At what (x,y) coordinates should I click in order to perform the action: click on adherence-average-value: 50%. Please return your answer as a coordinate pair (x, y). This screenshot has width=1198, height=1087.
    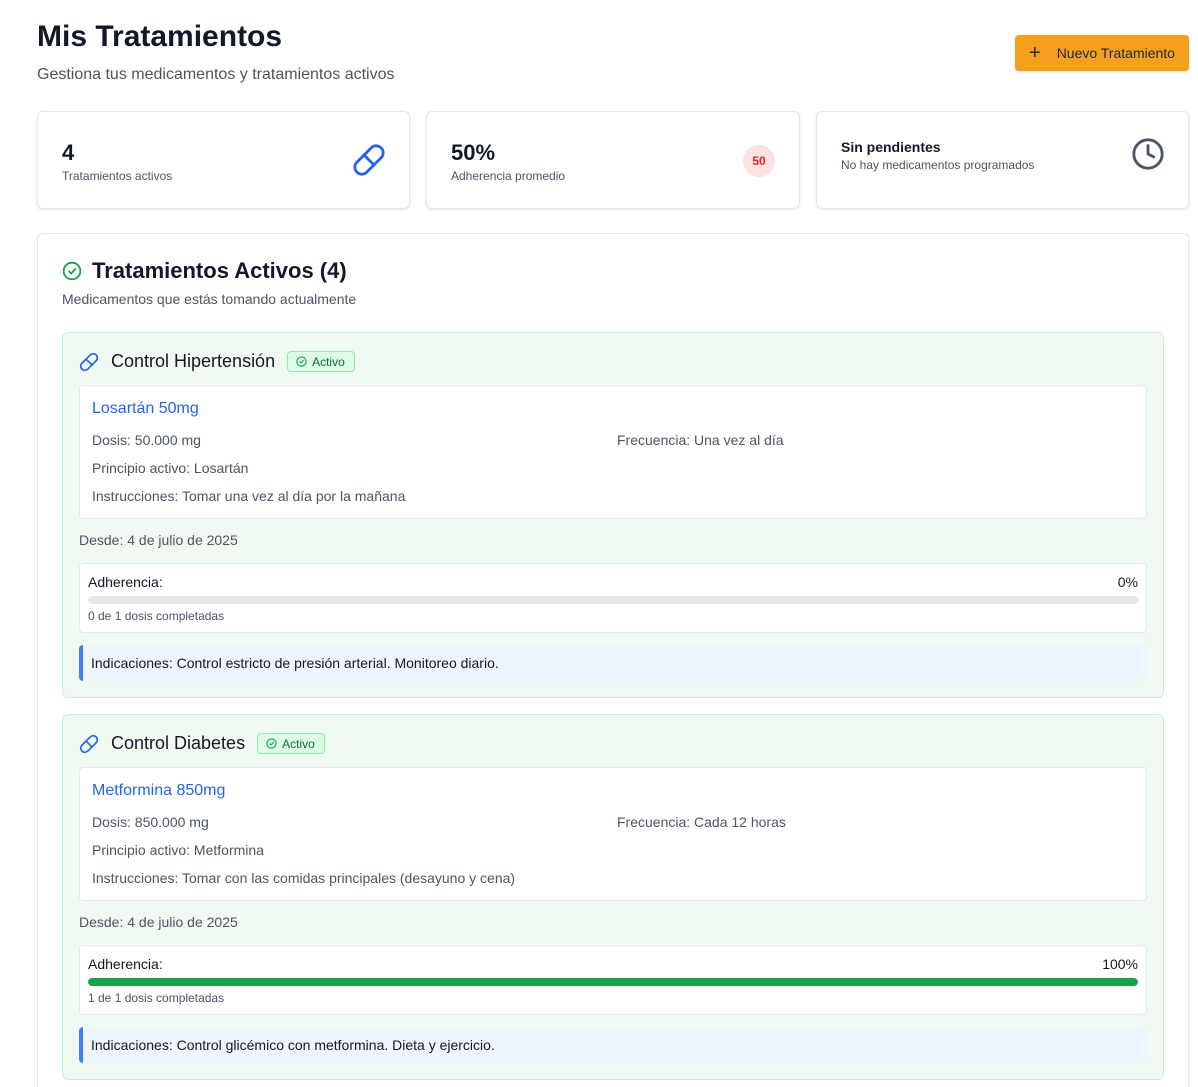
    Looking at the image, I should click on (473, 152).